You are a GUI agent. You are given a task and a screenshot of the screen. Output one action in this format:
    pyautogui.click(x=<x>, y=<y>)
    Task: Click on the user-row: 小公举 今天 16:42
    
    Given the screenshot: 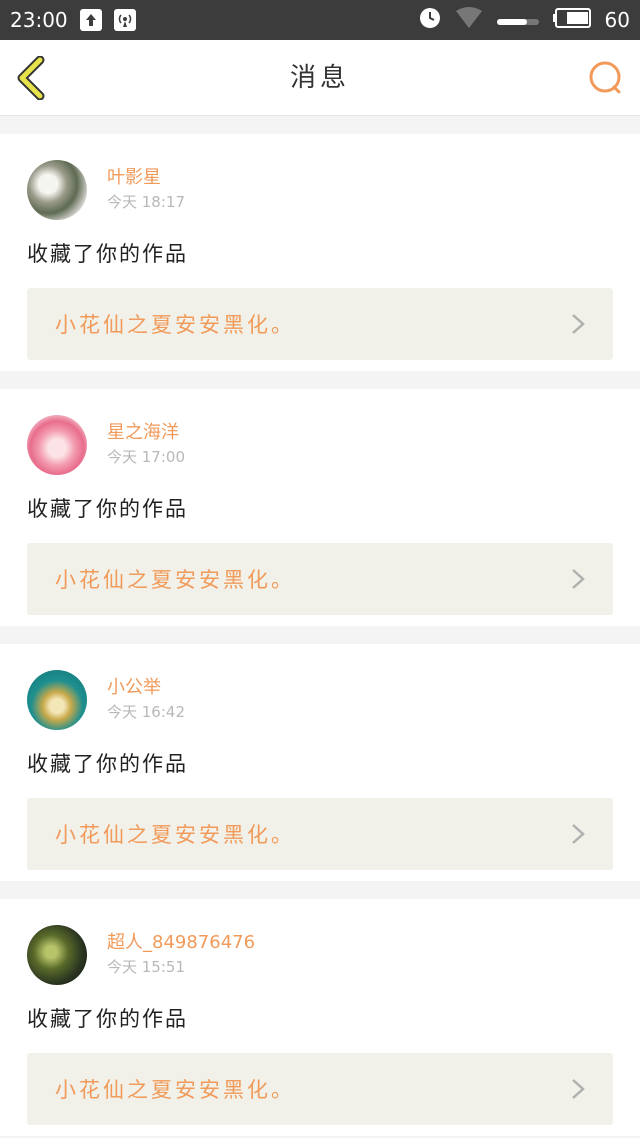 What is the action you would take?
    pyautogui.click(x=320, y=700)
    